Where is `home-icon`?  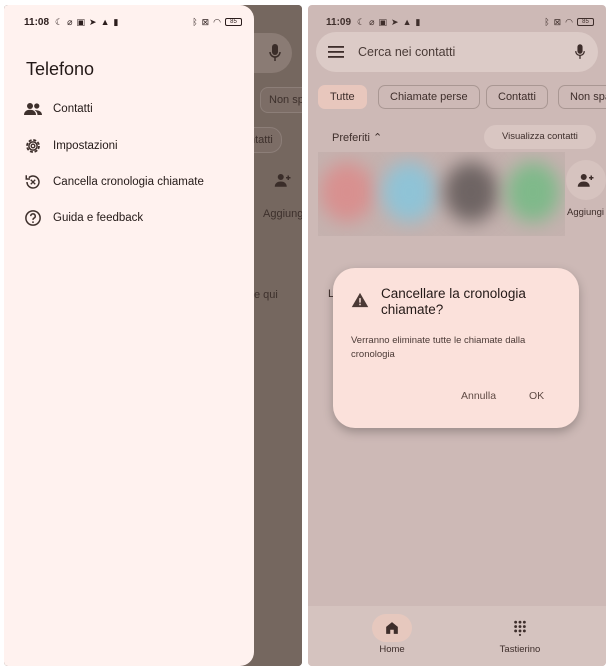 home-icon is located at coordinates (392, 628).